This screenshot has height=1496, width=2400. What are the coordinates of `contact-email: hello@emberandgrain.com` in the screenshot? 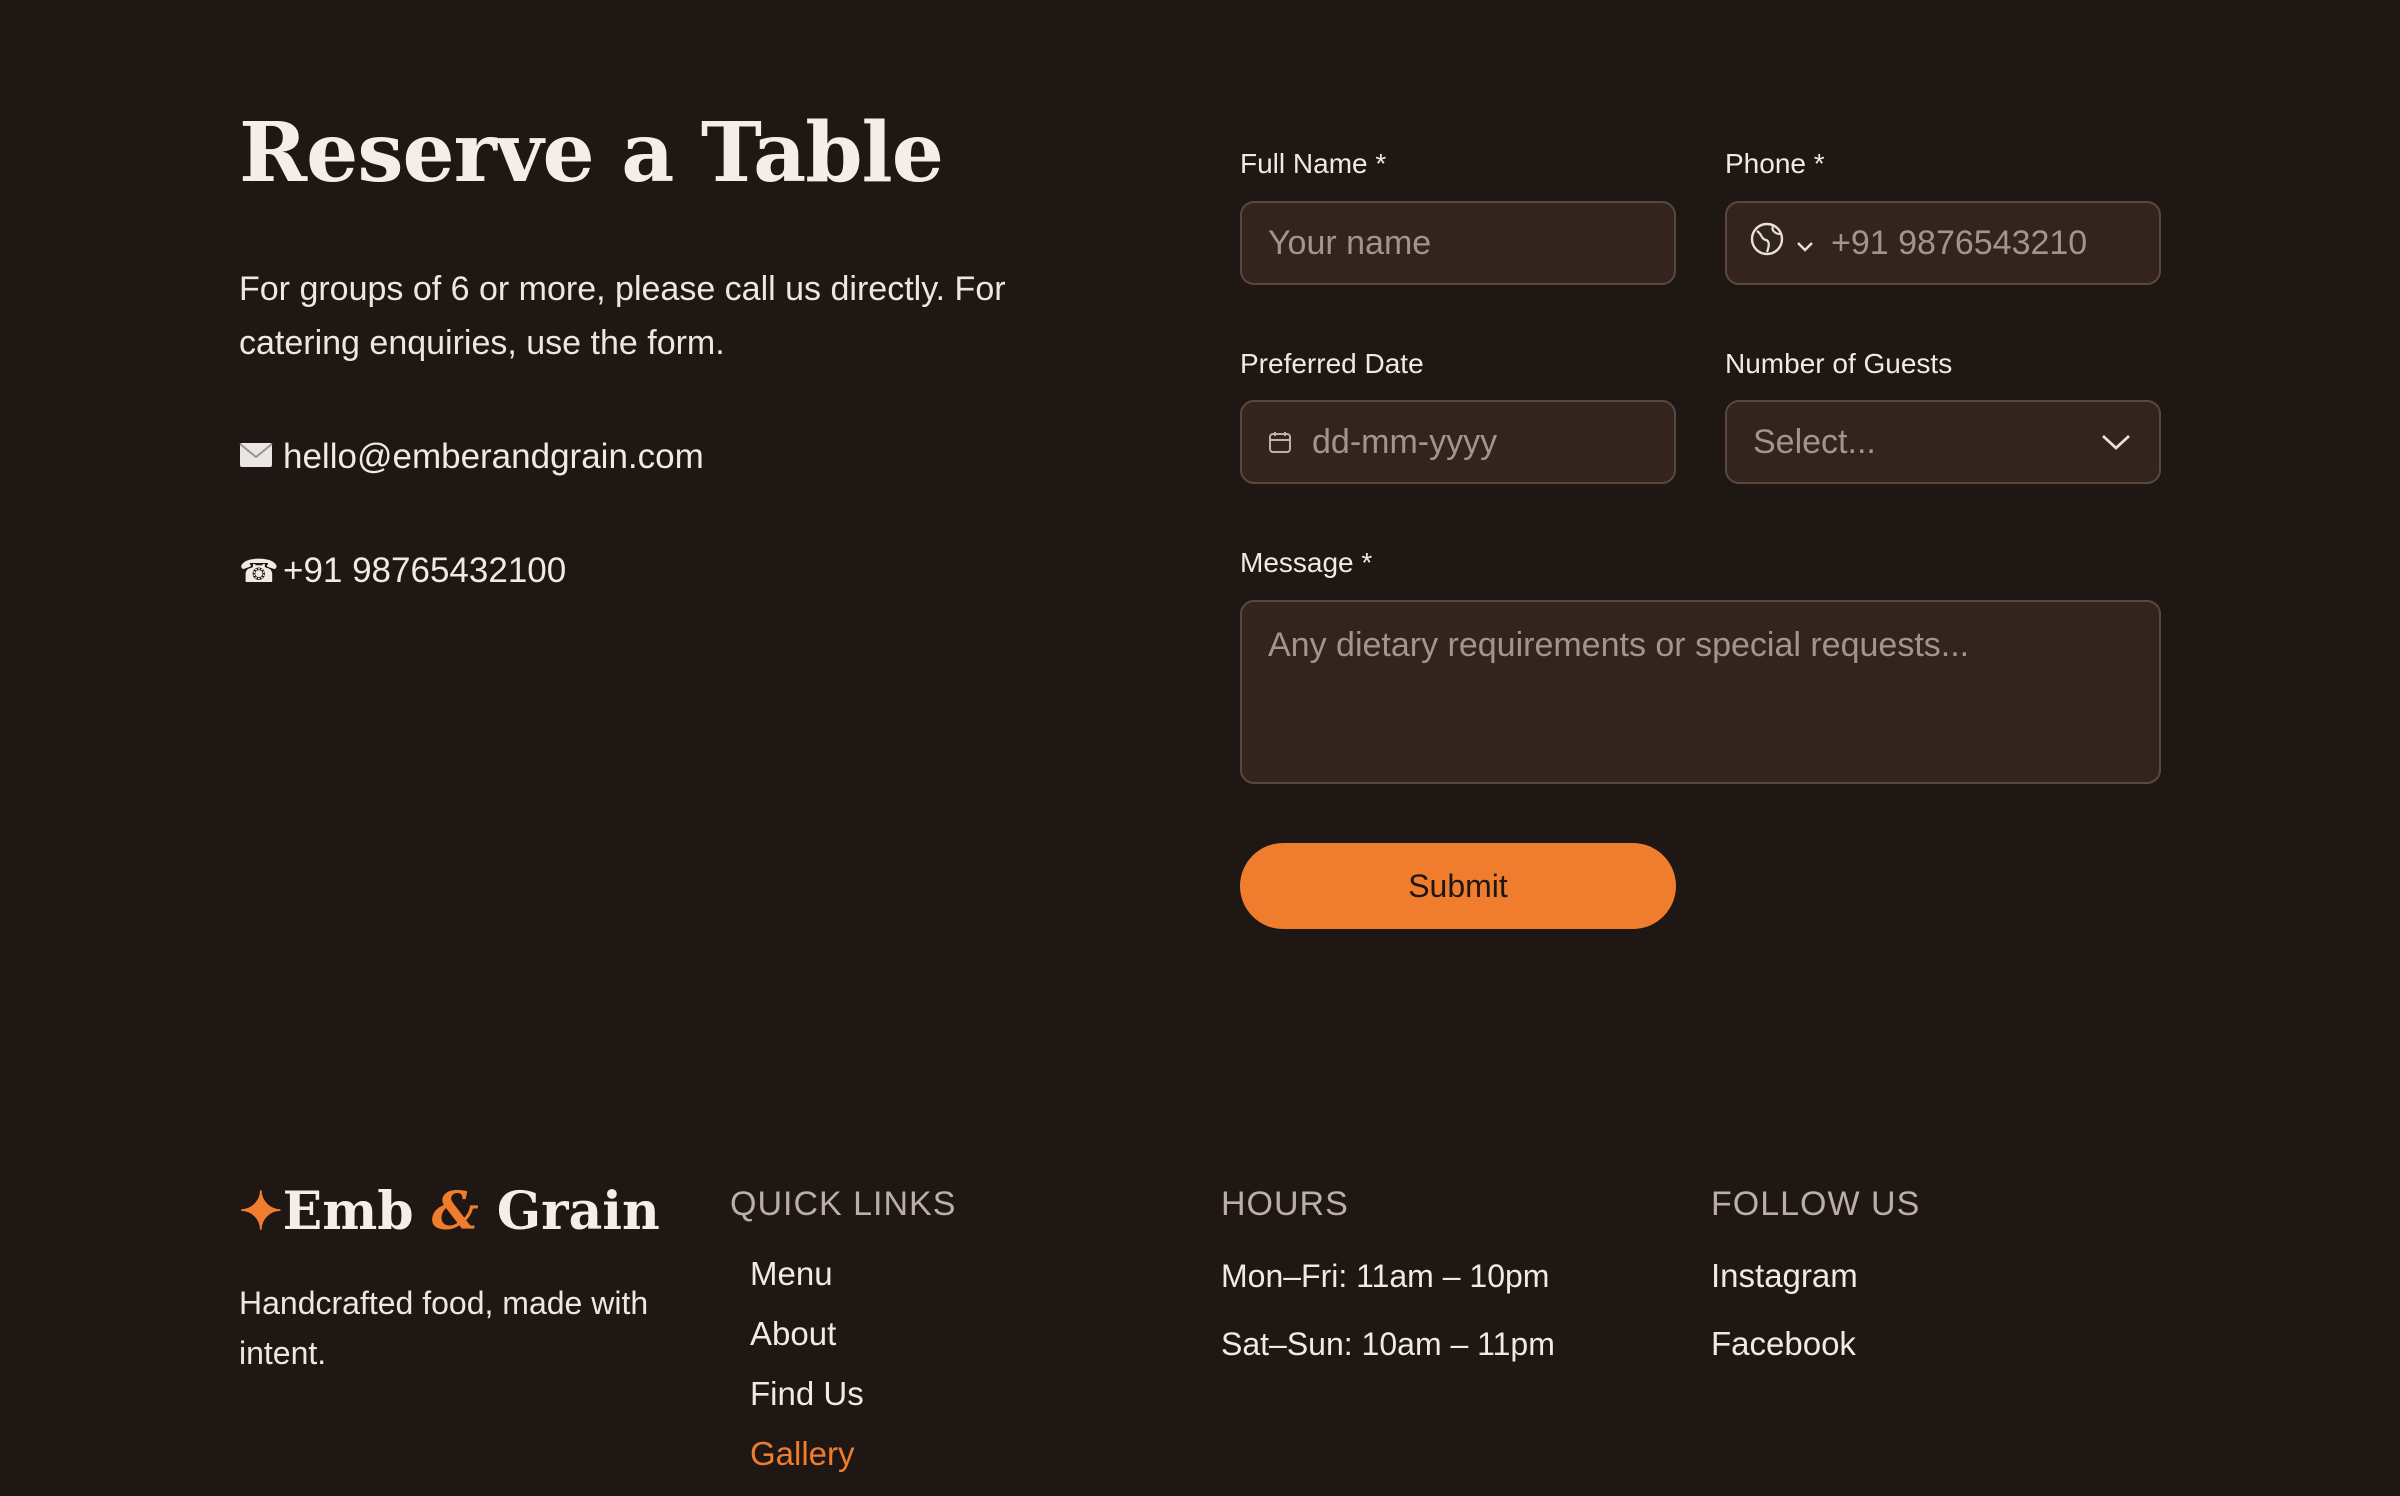 It's located at (471, 457).